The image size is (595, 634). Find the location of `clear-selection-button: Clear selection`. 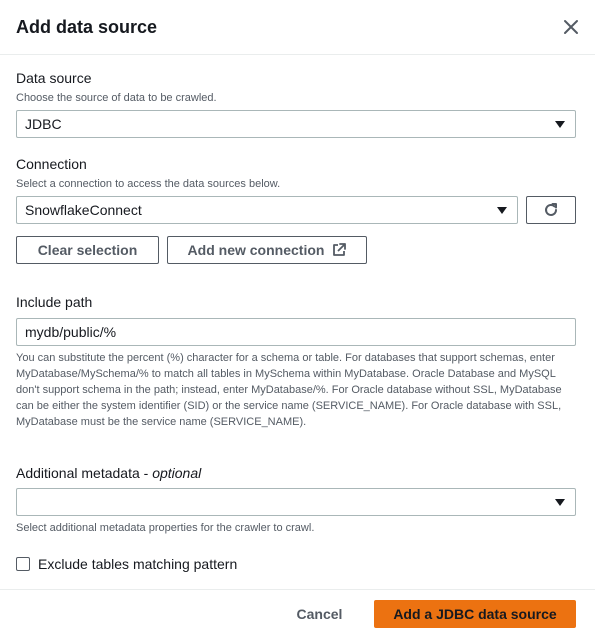

clear-selection-button: Clear selection is located at coordinates (87, 250).